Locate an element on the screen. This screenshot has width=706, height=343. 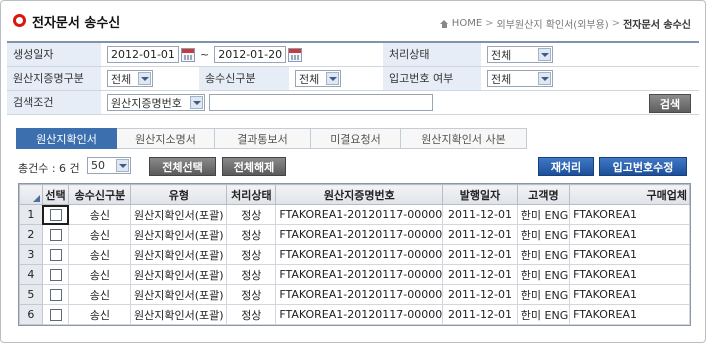
tab-pending-request: 미결요청서 is located at coordinates (356, 138).